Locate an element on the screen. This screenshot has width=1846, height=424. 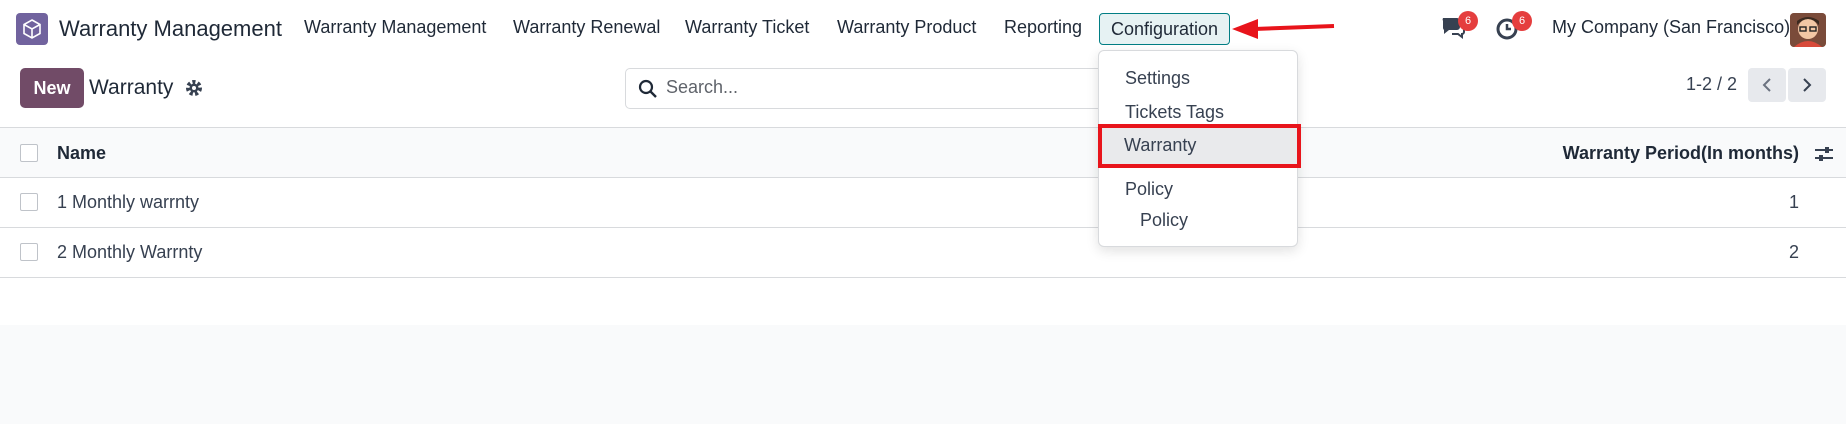
menu-warranty-product: Warranty Product is located at coordinates (906, 27).